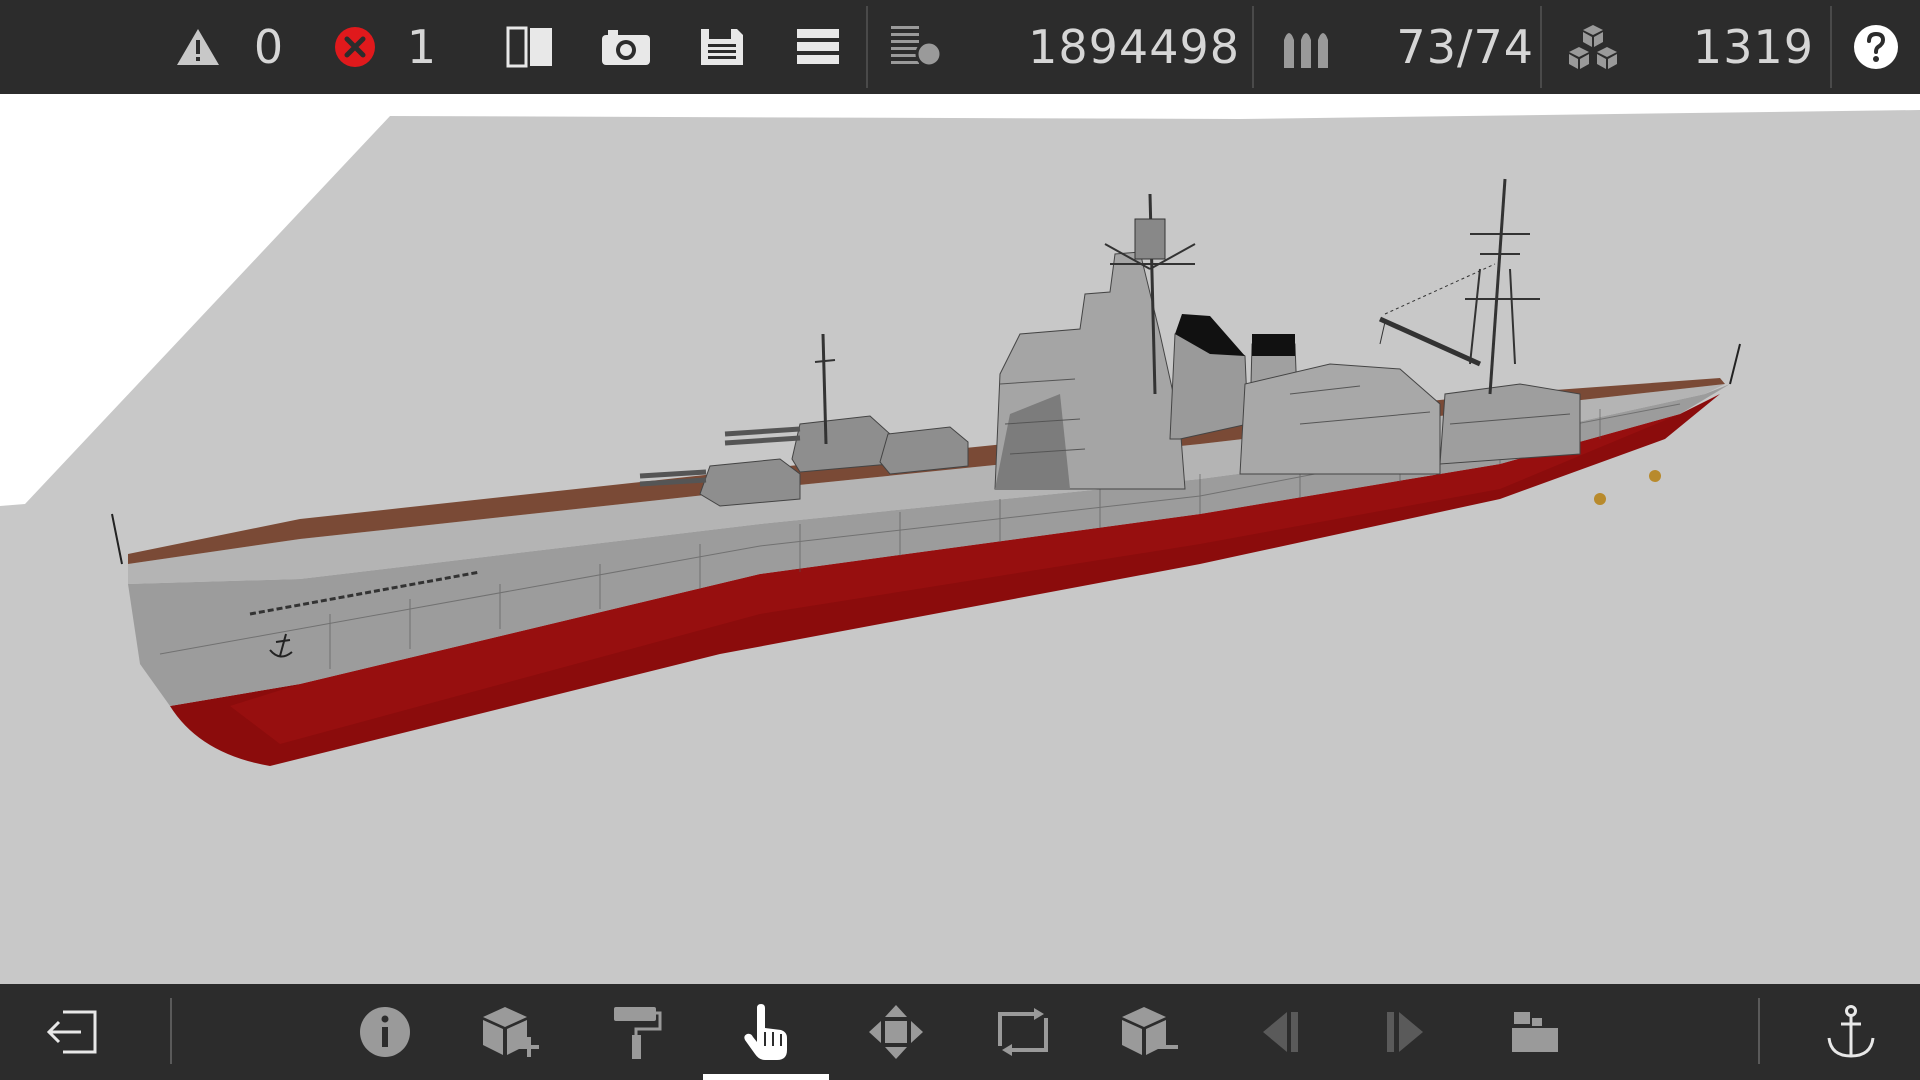  Describe the element at coordinates (1627, 487) in the screenshot. I see `propellers` at that location.